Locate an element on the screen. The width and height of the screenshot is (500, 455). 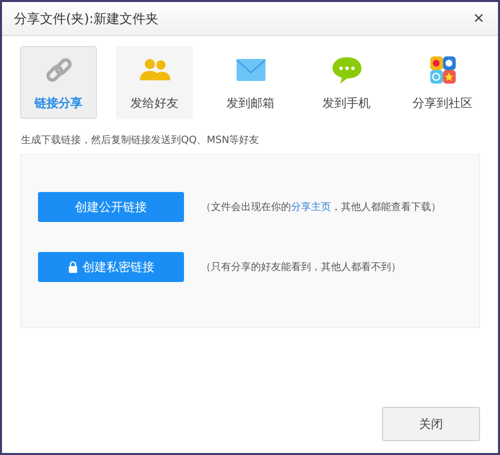
close-button: × is located at coordinates (478, 18).